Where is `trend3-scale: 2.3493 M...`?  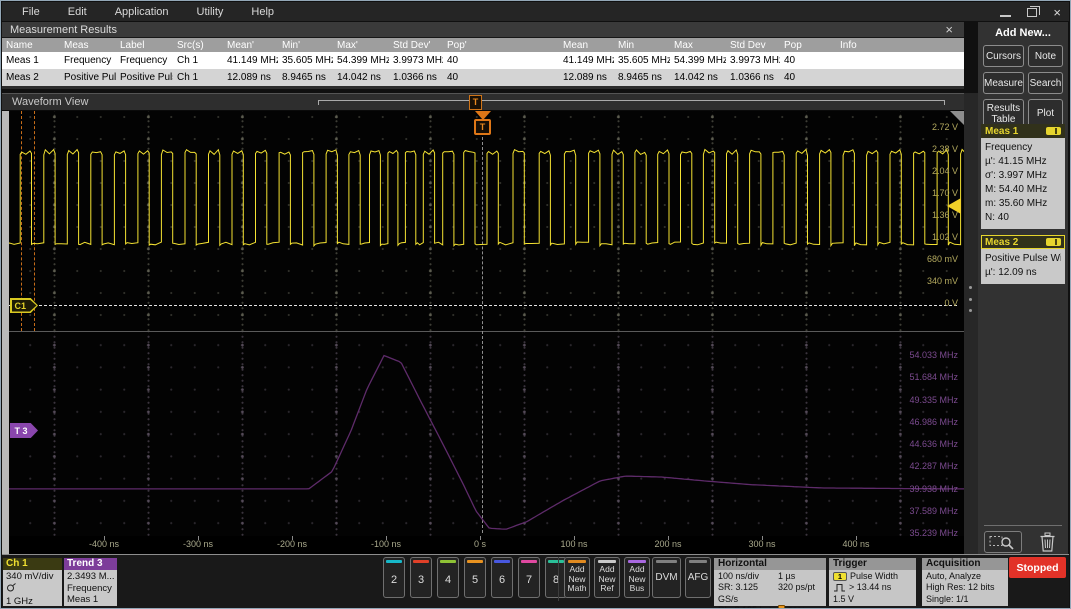
trend3-scale: 2.3493 M... is located at coordinates (91, 576).